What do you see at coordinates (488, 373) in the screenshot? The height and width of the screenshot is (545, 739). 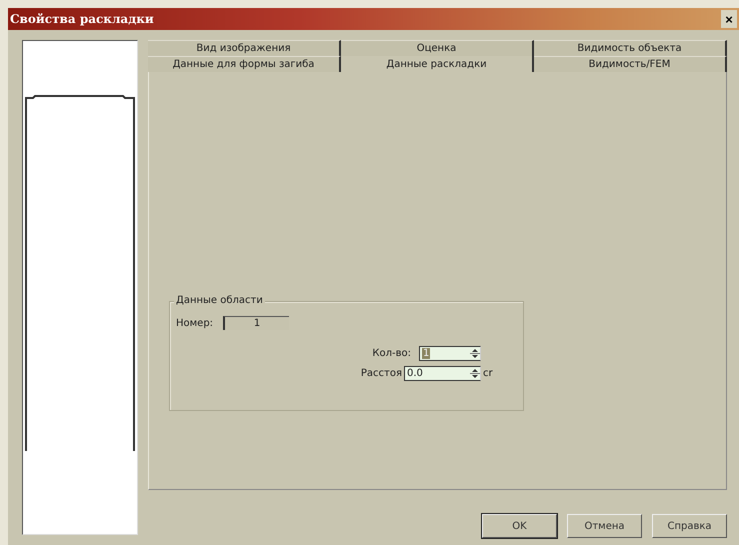 I see `unit-label: cr` at bounding box center [488, 373].